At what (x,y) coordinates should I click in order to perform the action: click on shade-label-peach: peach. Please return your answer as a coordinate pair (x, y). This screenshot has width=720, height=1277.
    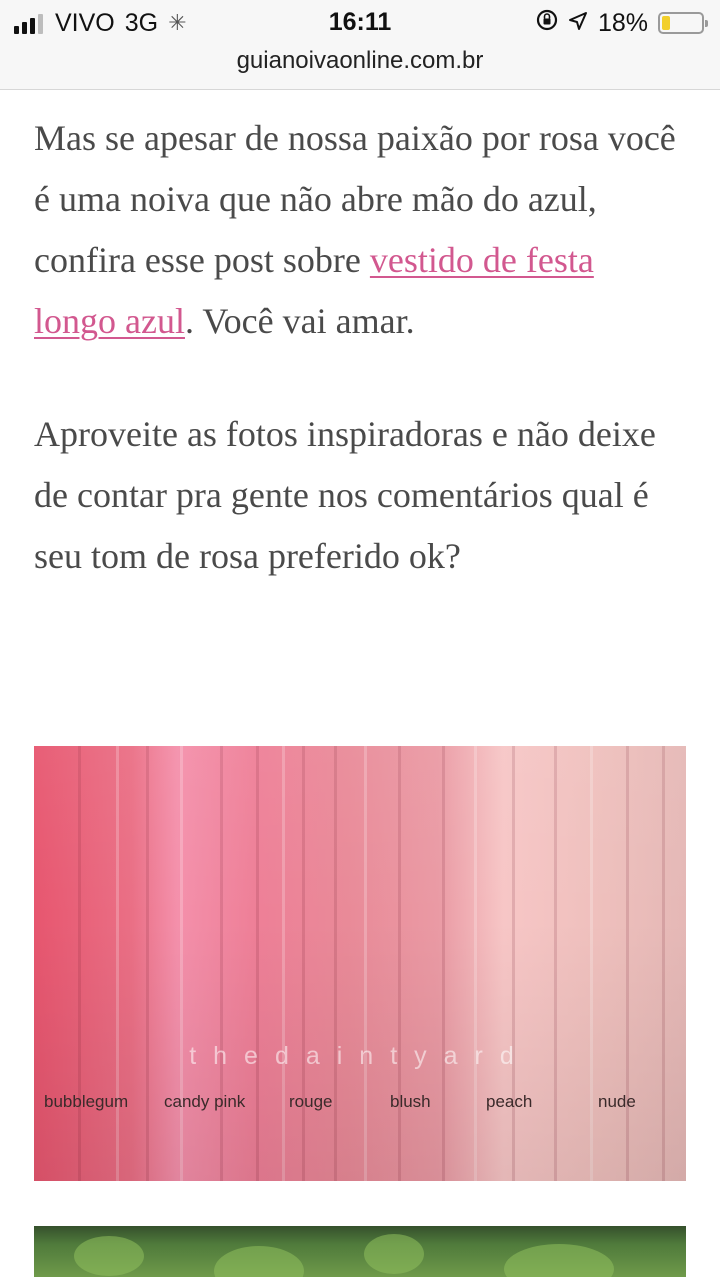
    Looking at the image, I should click on (509, 1101).